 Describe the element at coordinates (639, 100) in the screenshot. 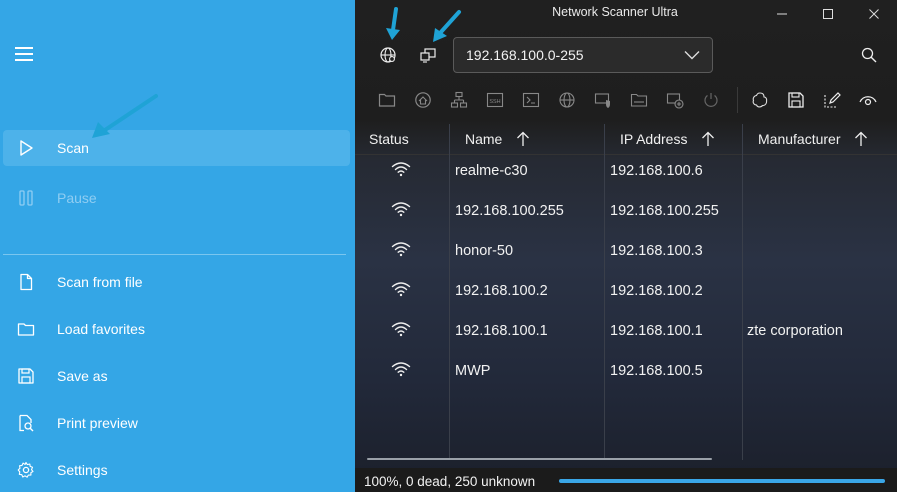

I see `drive-icon` at that location.